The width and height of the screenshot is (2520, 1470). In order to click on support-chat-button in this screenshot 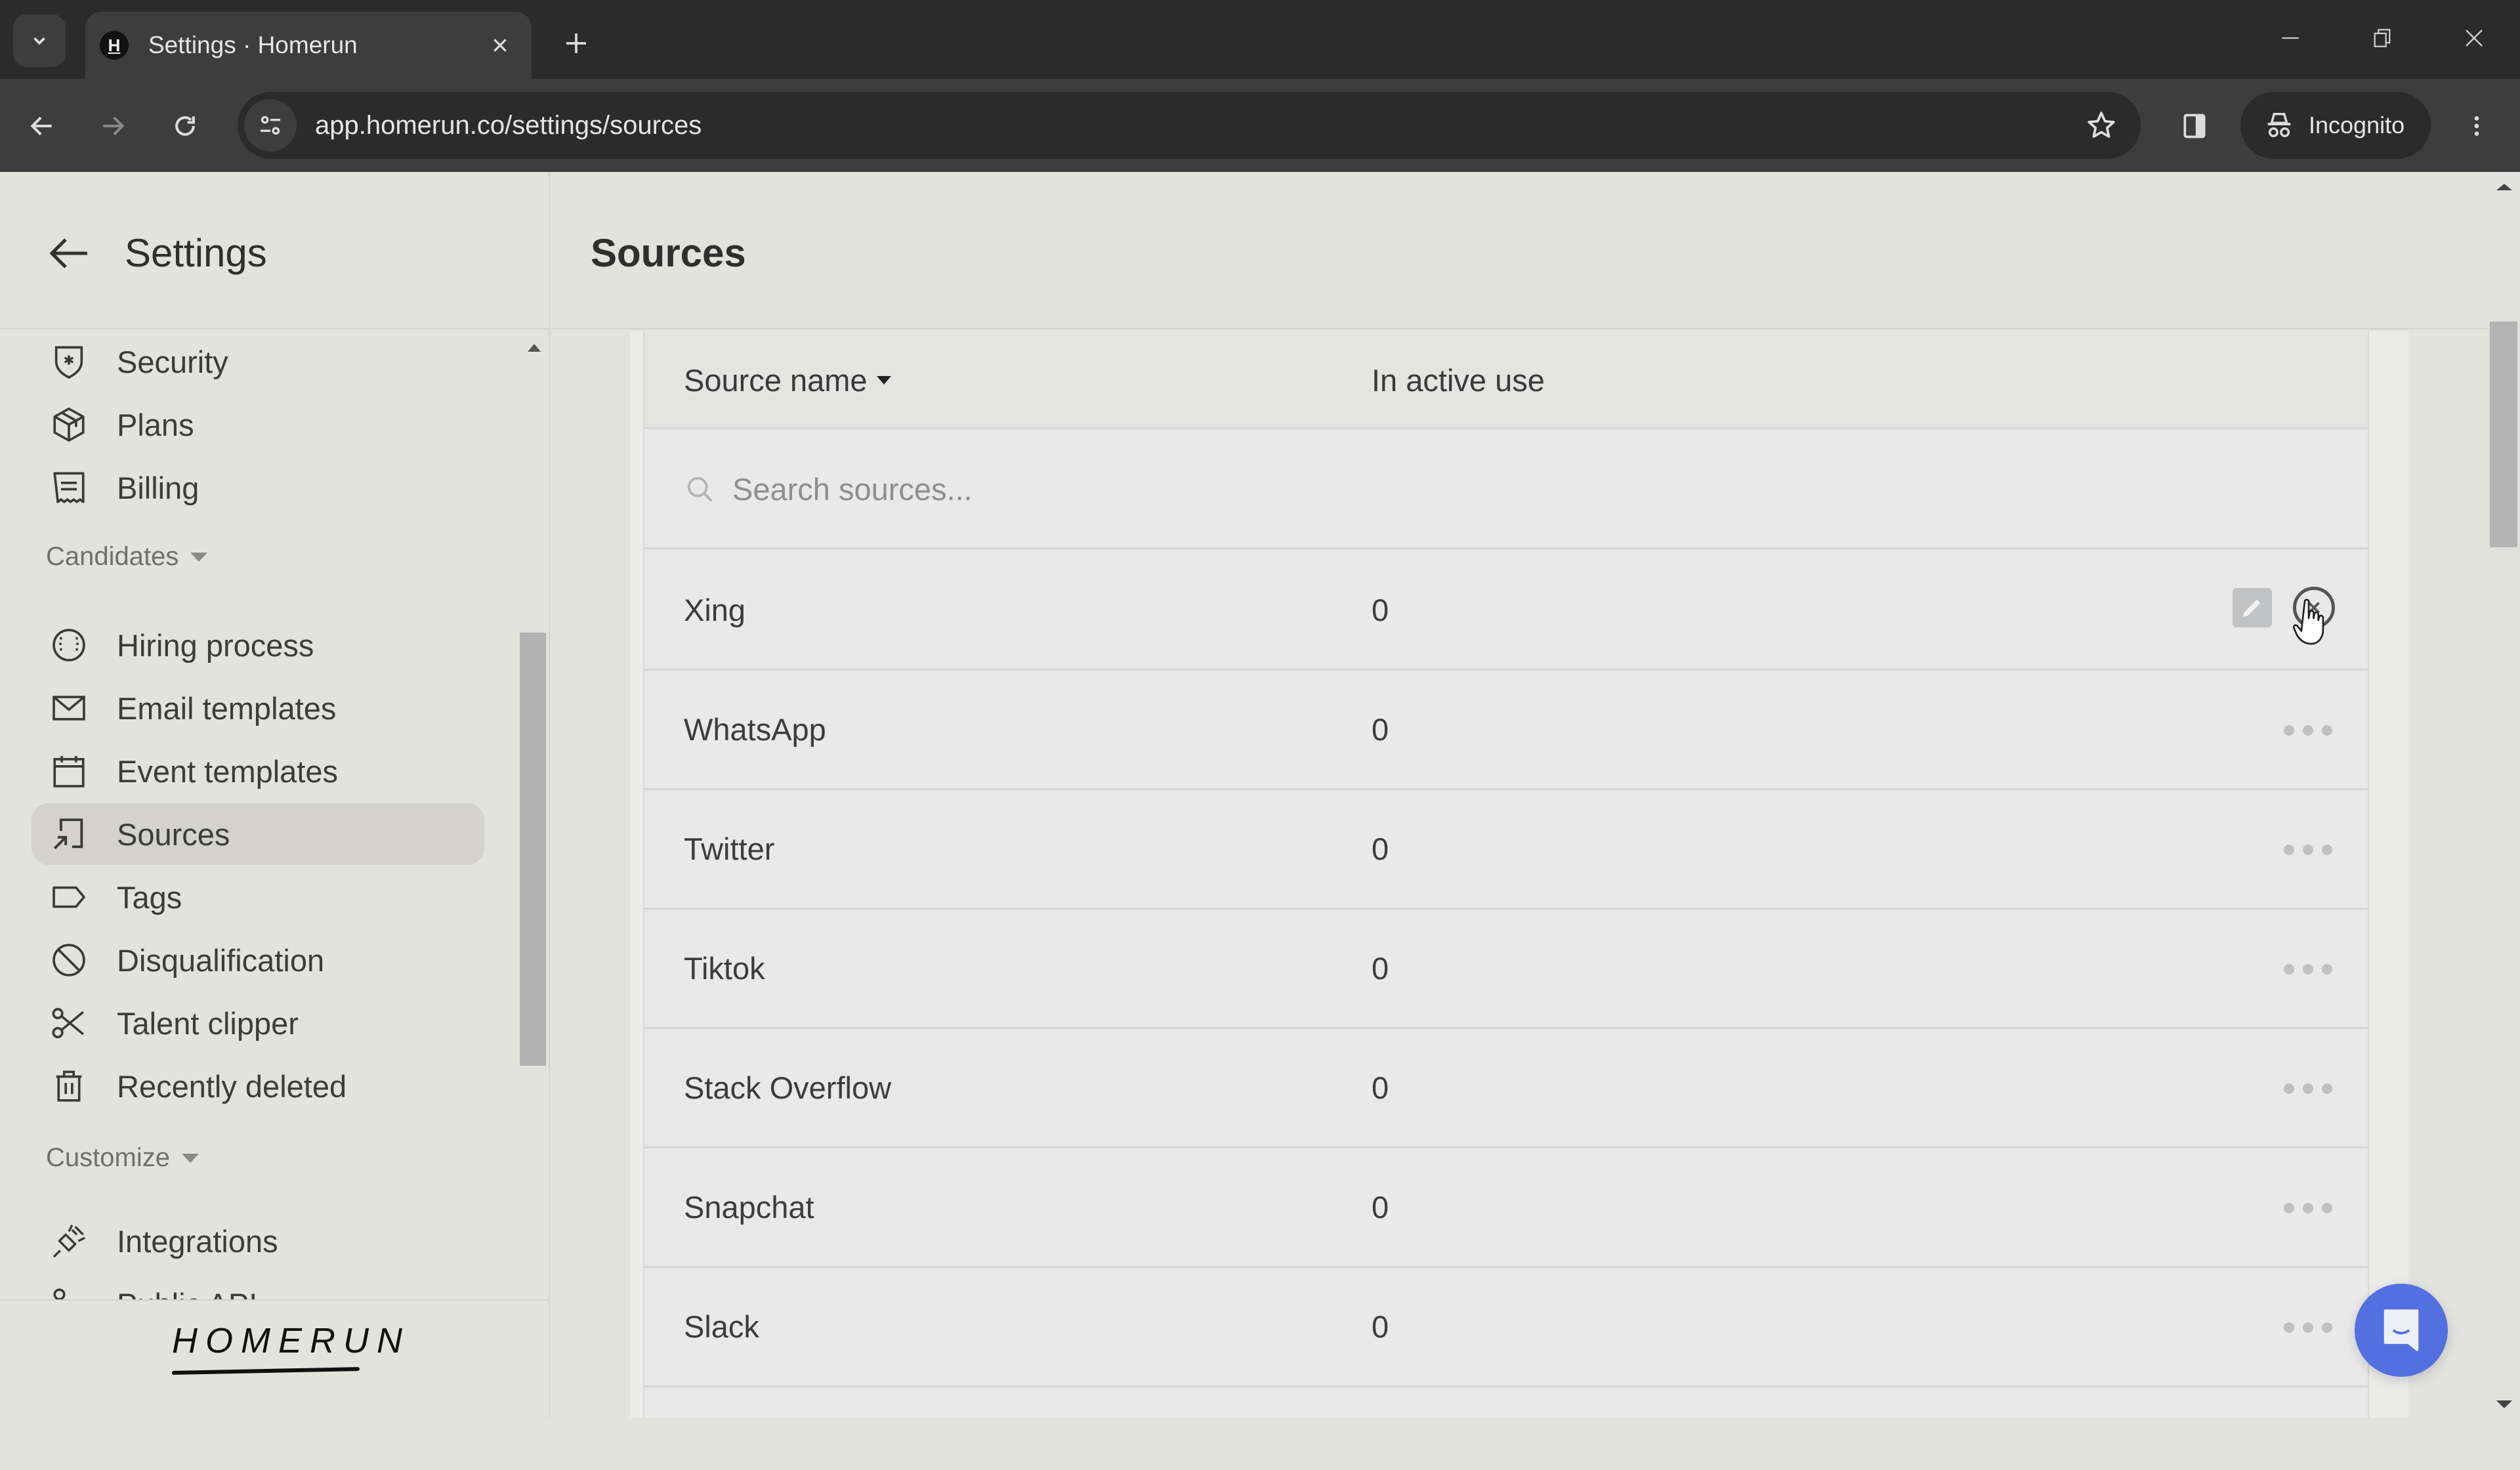, I will do `click(2401, 1330)`.